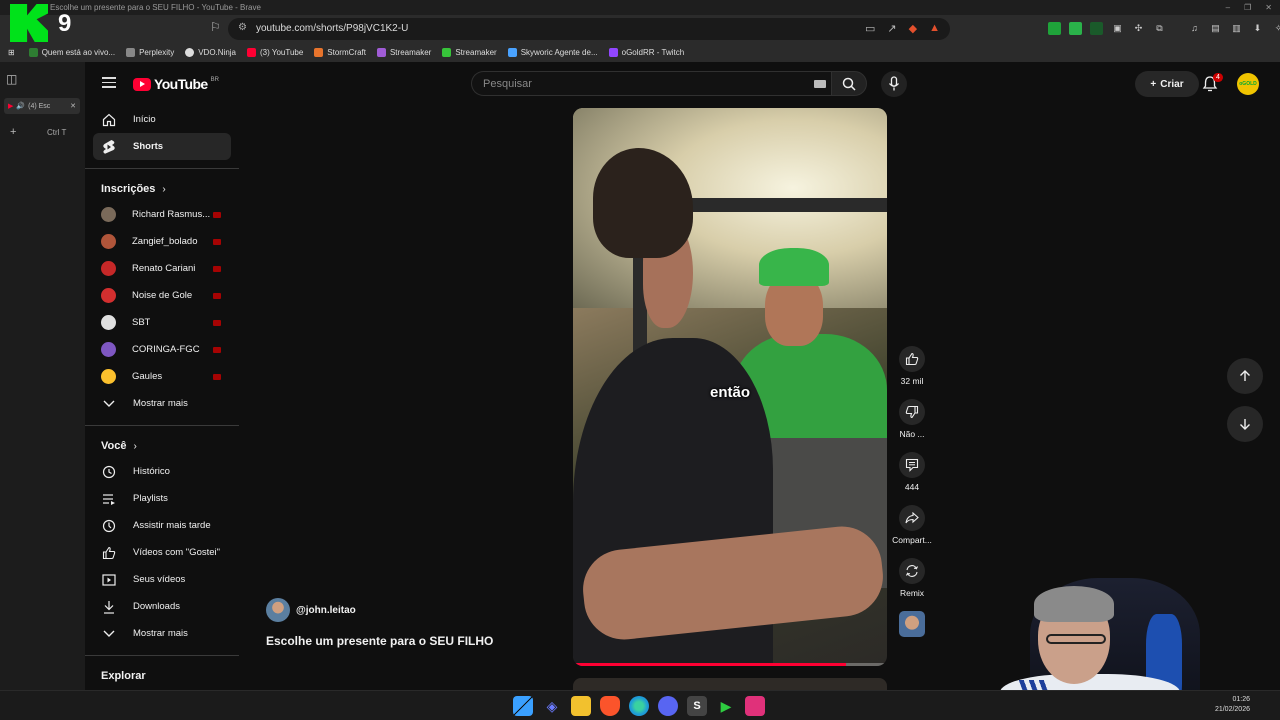 The width and height of the screenshot is (1280, 720). What do you see at coordinates (1138, 28) in the screenshot?
I see `extensions-puzzle-icon: ✣` at bounding box center [1138, 28].